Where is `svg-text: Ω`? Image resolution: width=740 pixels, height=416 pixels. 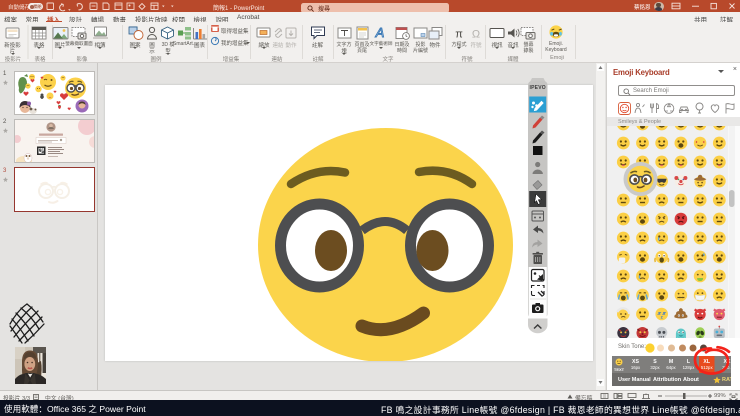 svg-text: Ω is located at coordinates (476, 35).